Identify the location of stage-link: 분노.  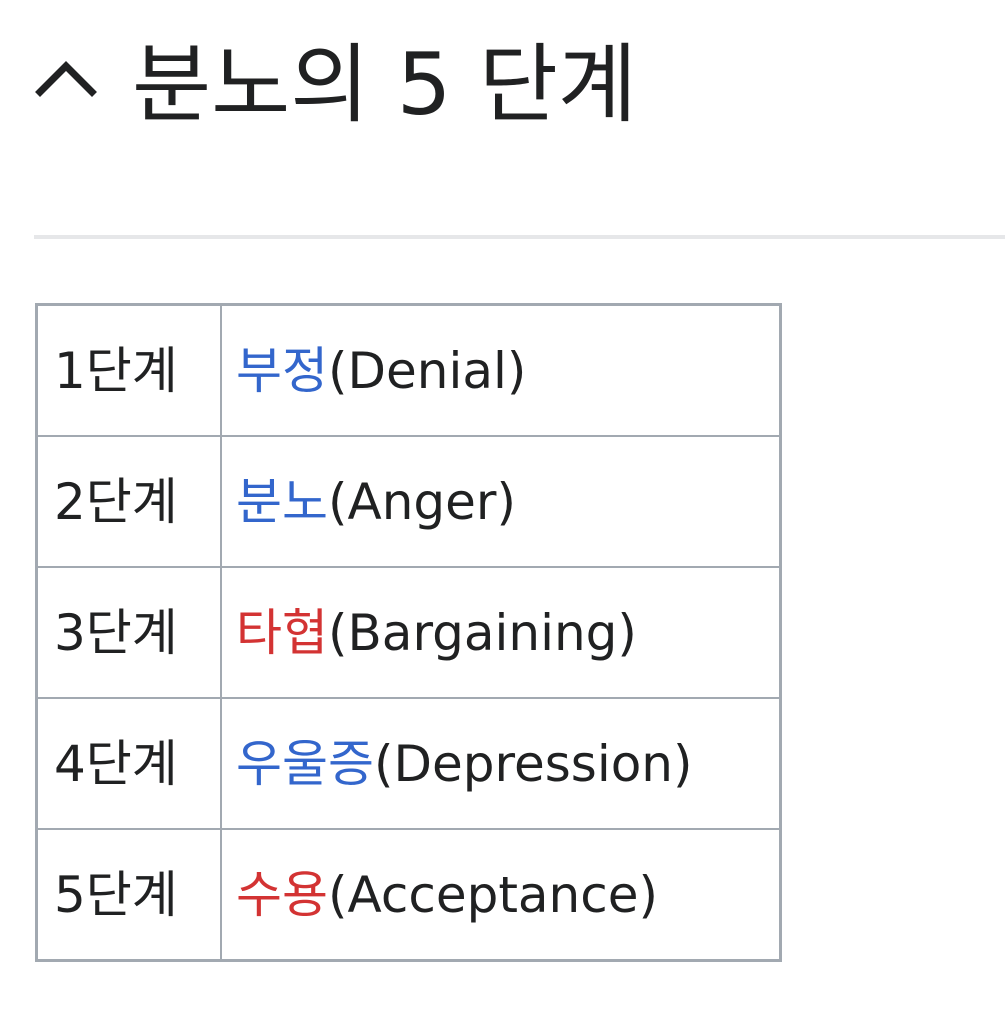
(282, 502).